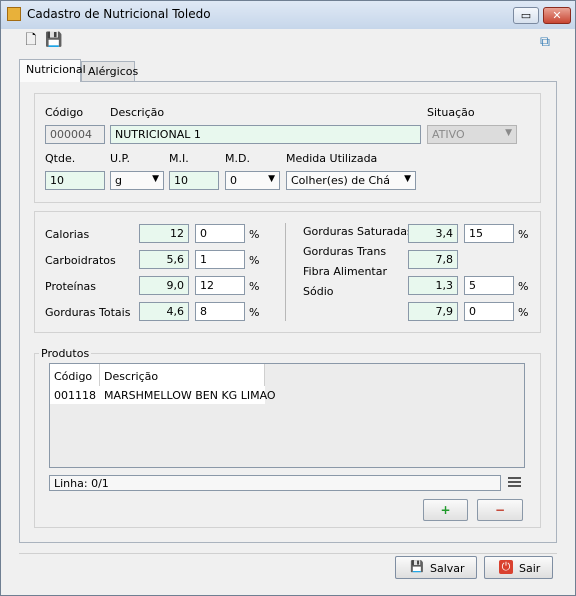 The height and width of the screenshot is (596, 576). I want to click on proteinas-pct-unit: %, so click(254, 286).